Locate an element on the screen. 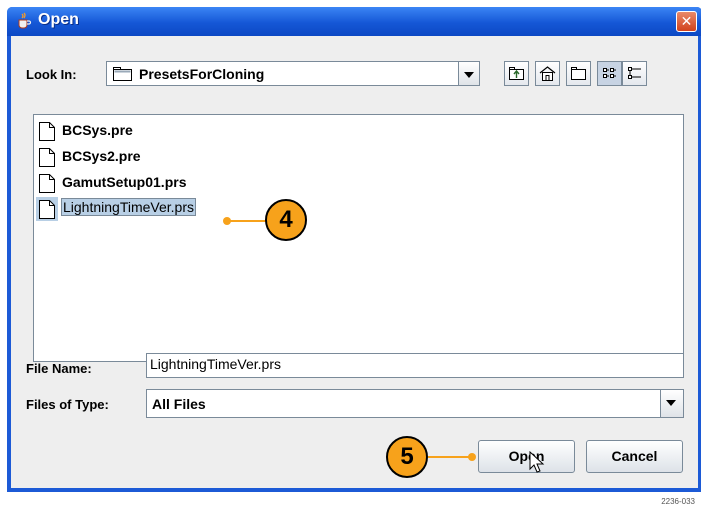 Image resolution: width=701 pixels, height=506 pixels. home-button is located at coordinates (547, 73).